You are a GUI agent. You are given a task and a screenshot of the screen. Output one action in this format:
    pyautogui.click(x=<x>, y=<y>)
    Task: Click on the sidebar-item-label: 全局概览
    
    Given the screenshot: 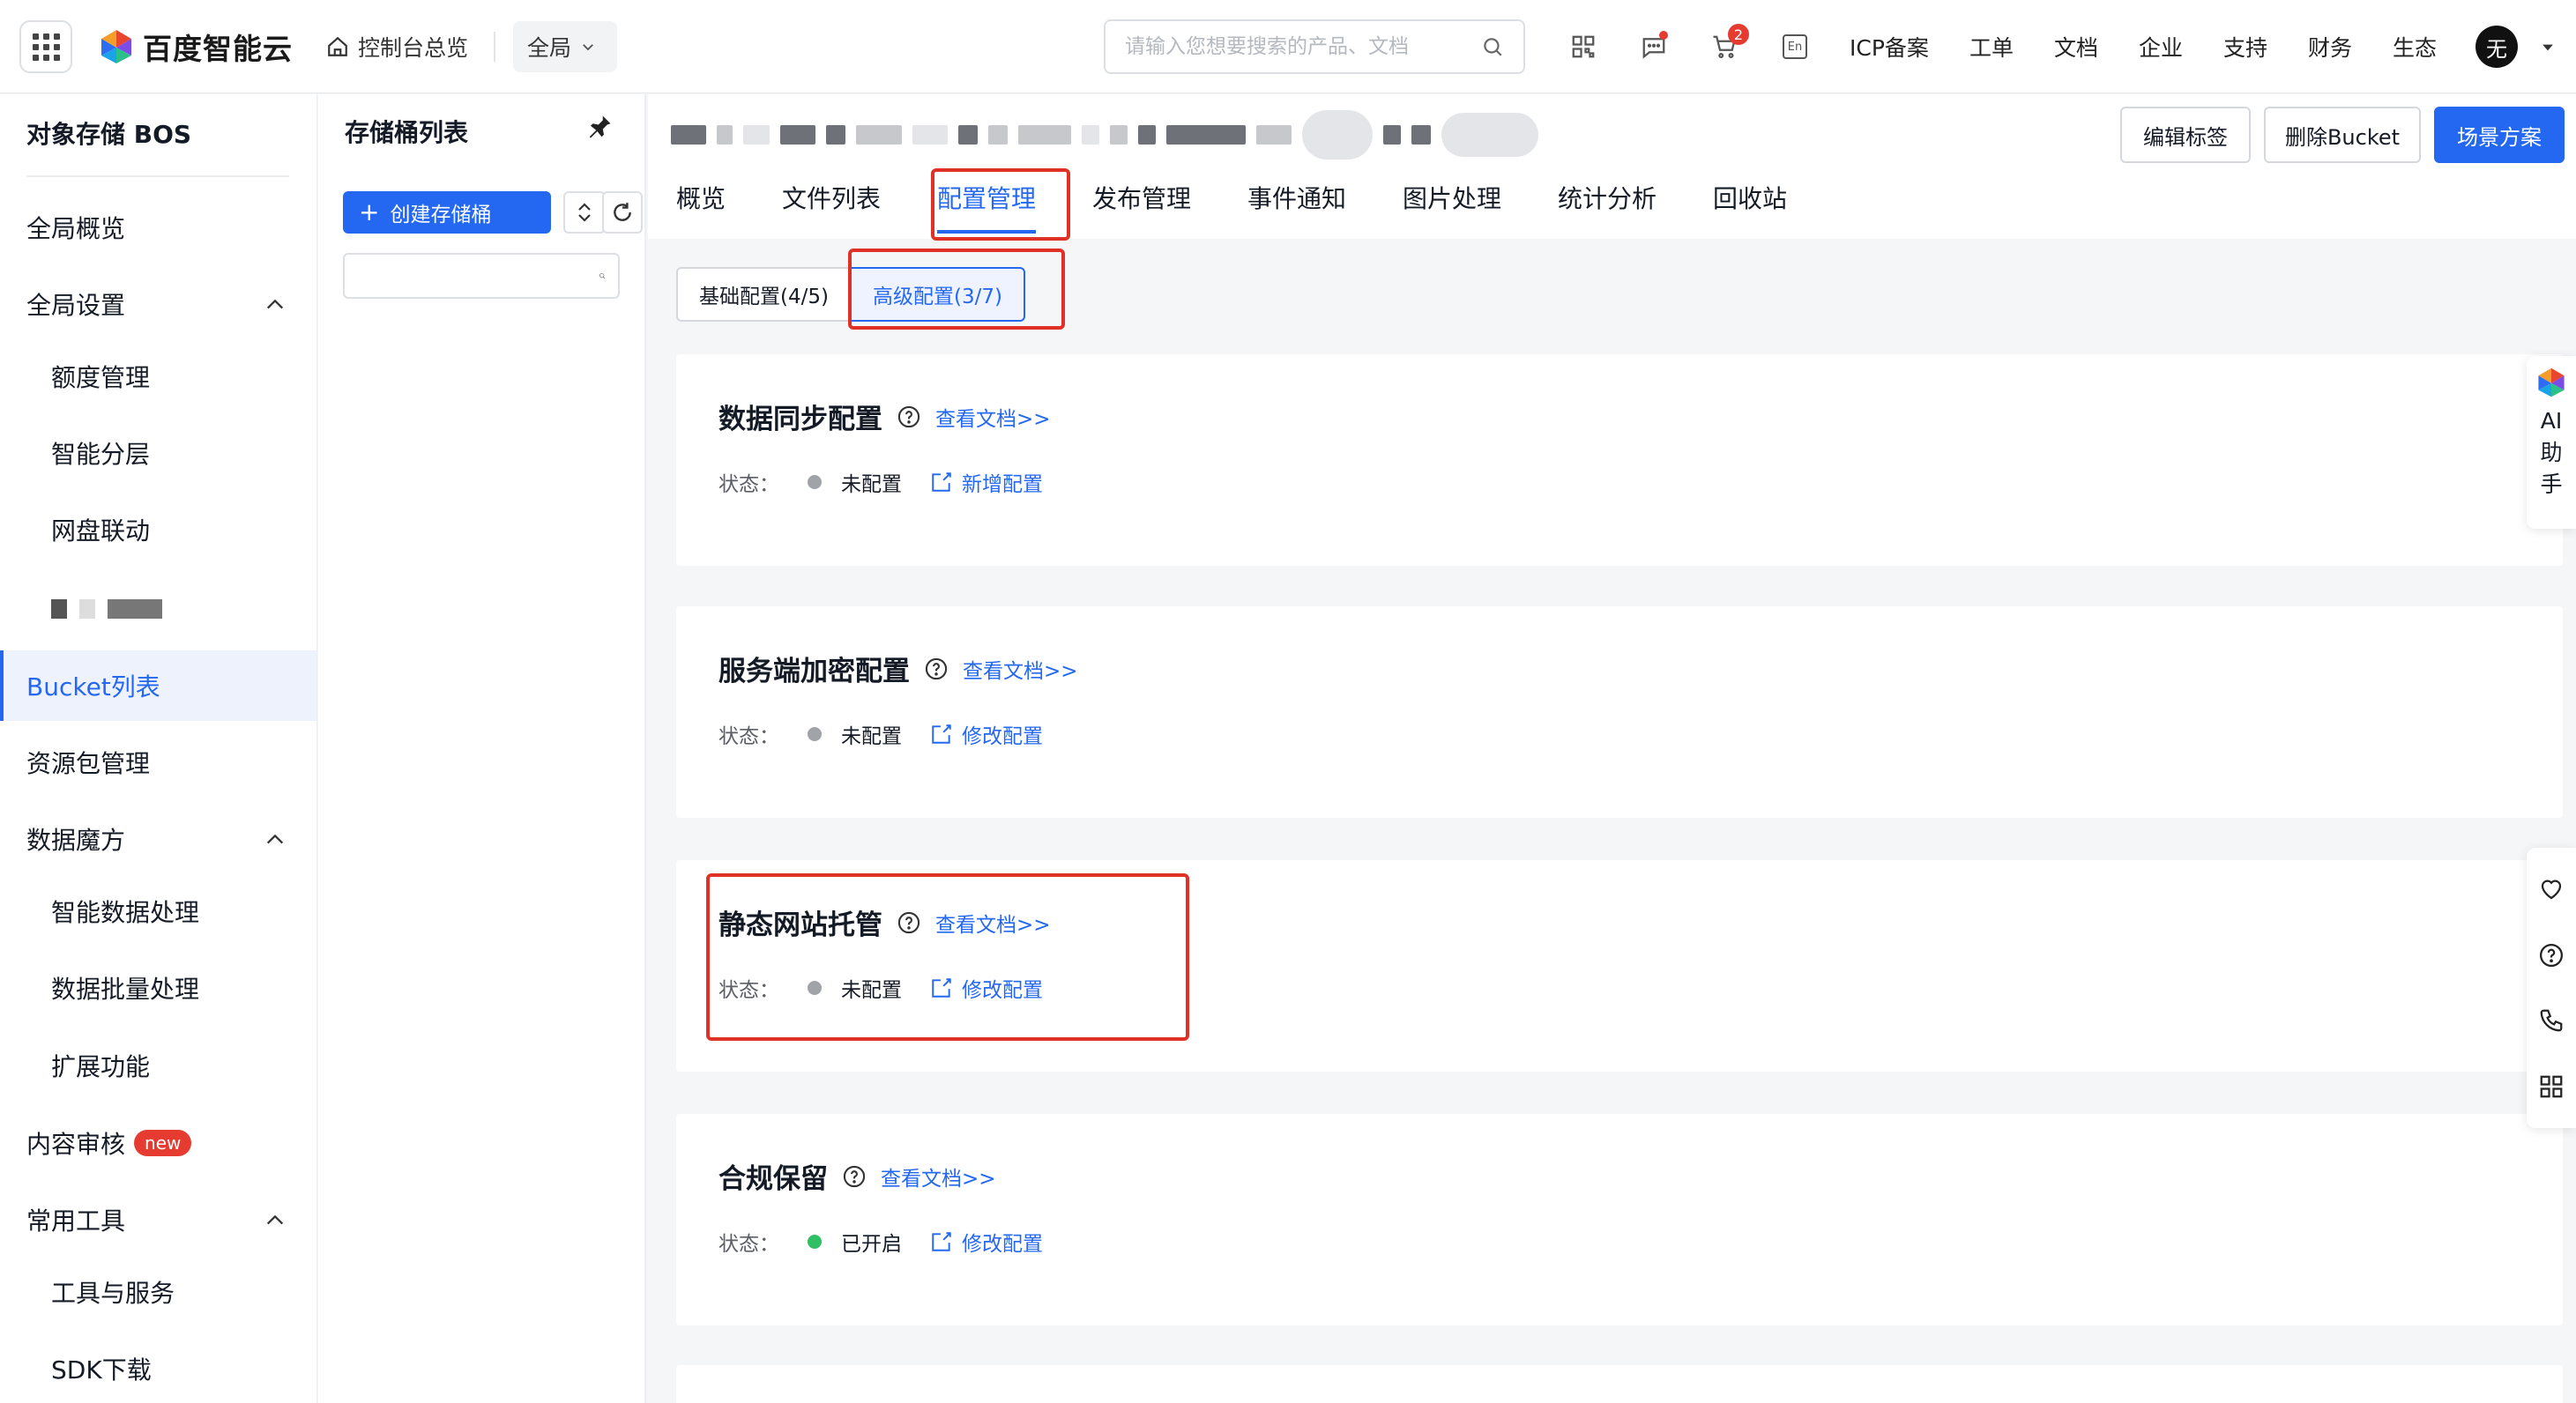 What is the action you would take?
    pyautogui.click(x=76, y=228)
    